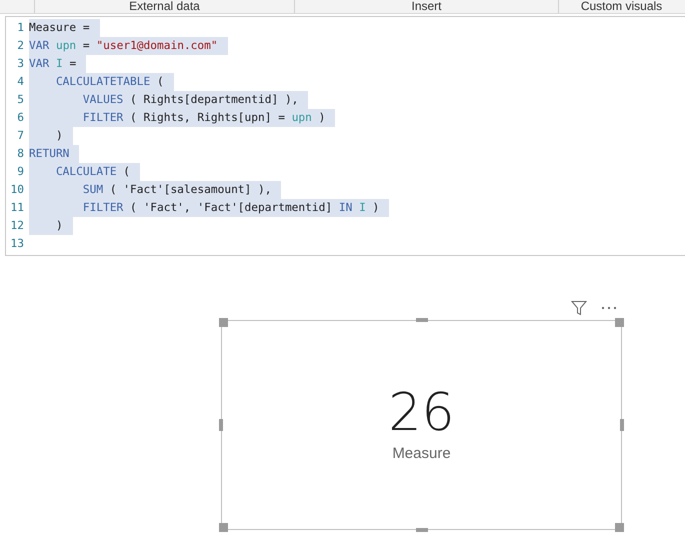 Image resolution: width=685 pixels, height=546 pixels. Describe the element at coordinates (20, 154) in the screenshot. I see `line-number: 8` at that location.